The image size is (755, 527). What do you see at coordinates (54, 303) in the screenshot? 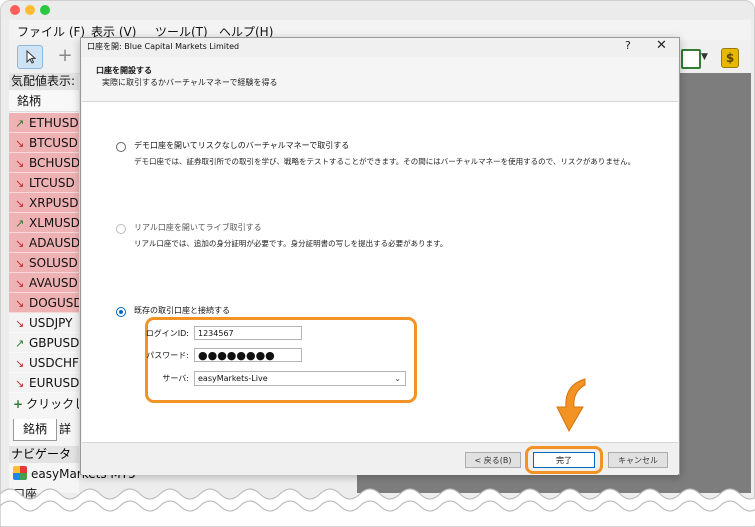
I see `symbol-name: DOGUSD` at bounding box center [54, 303].